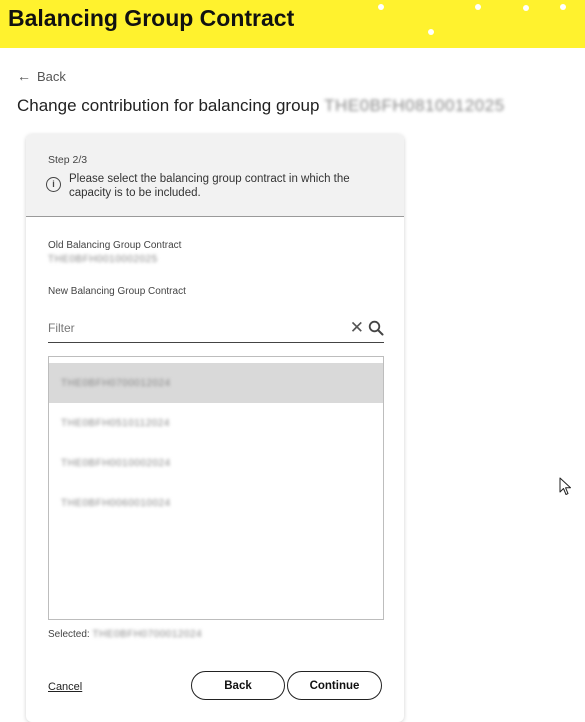  Describe the element at coordinates (565, 486) in the screenshot. I see `mouse-cursor-icon` at that location.